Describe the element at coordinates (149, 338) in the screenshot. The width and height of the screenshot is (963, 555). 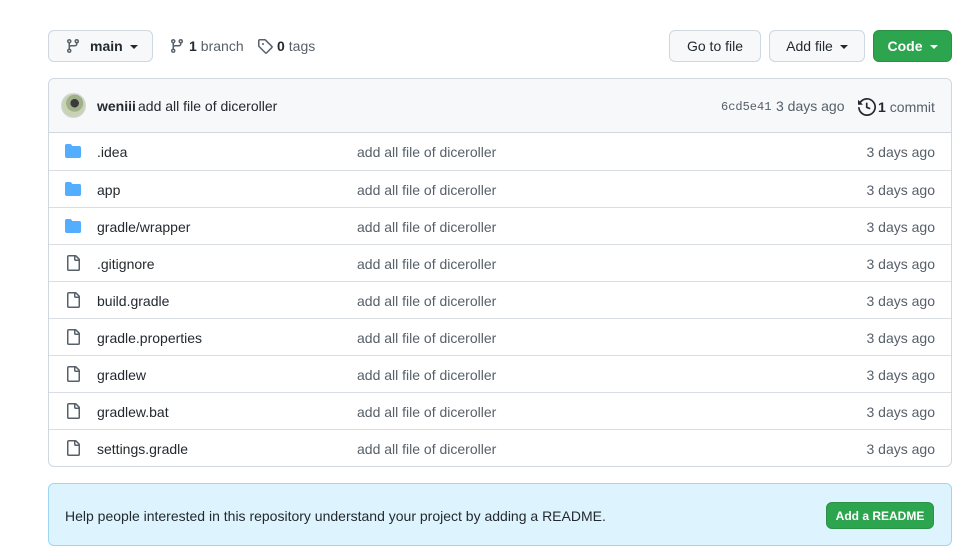
I see `file-name: gradle.properties` at that location.